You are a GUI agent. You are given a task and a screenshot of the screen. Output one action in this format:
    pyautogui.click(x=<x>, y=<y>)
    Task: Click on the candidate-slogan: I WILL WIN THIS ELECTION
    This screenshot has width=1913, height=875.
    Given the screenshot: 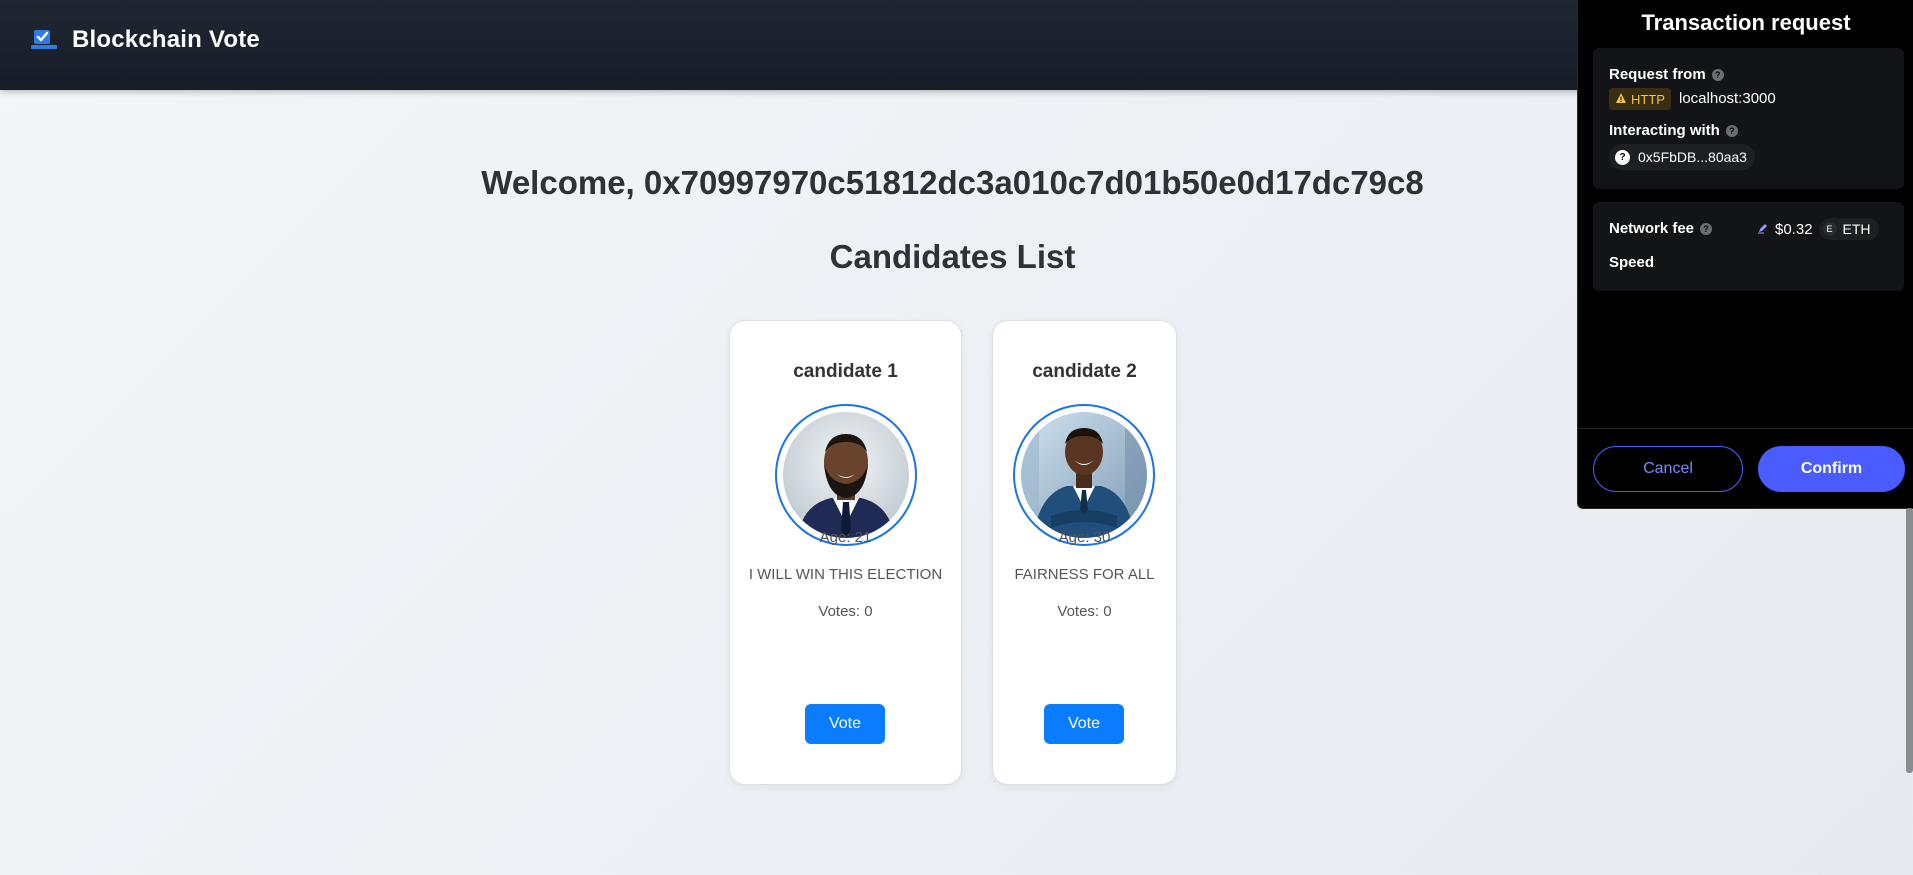 What is the action you would take?
    pyautogui.click(x=845, y=574)
    